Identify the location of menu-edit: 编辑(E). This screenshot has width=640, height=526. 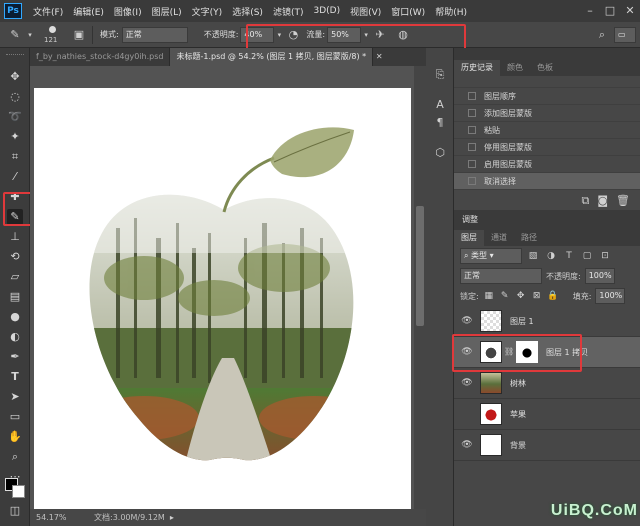
(88, 11).